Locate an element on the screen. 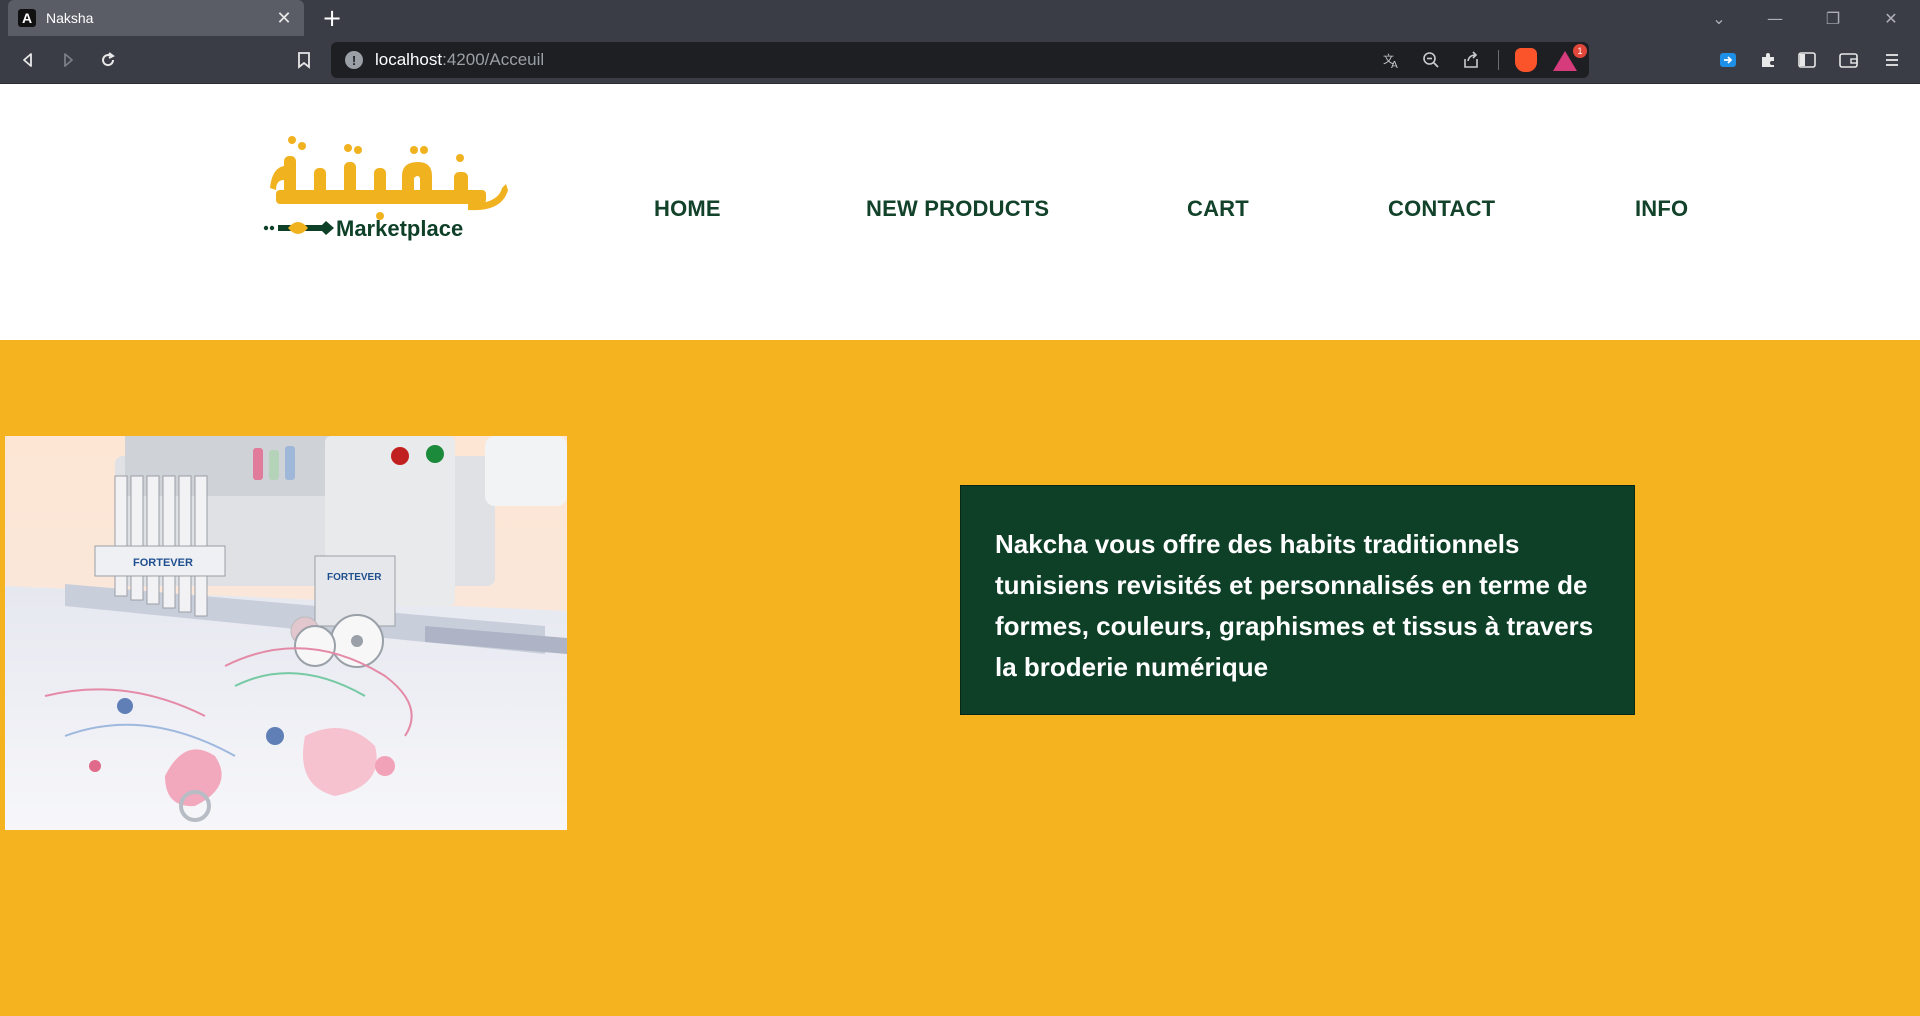 The width and height of the screenshot is (1920, 1016). browser-toolbar: ! localhost:4200/Acceuil 文A 1 is located at coordinates (960, 60).